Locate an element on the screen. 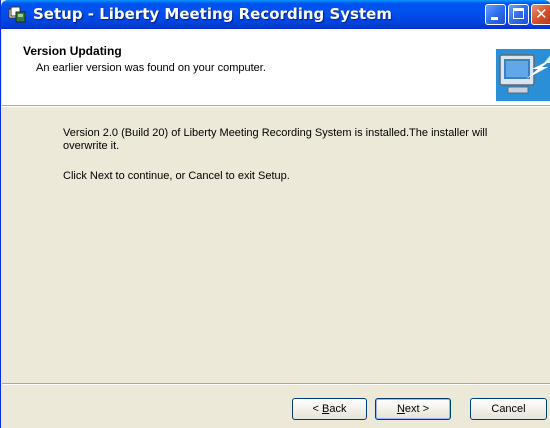  back-prefix: < is located at coordinates (317, 409).